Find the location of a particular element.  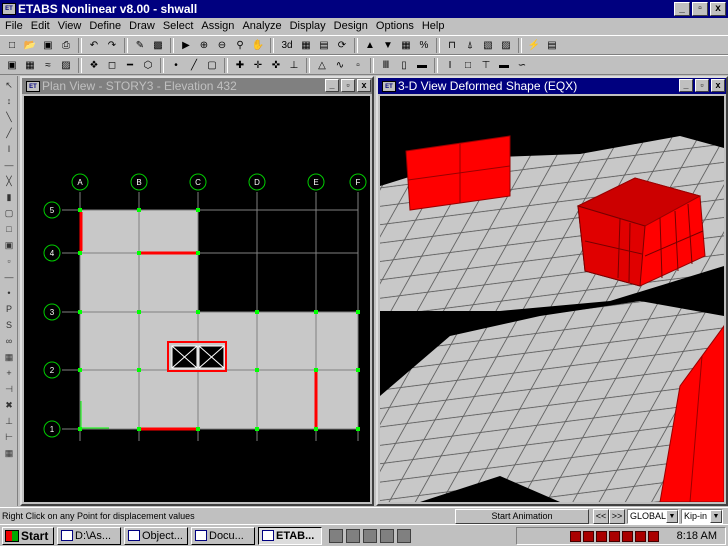

tray-update-icon is located at coordinates (627, 536).